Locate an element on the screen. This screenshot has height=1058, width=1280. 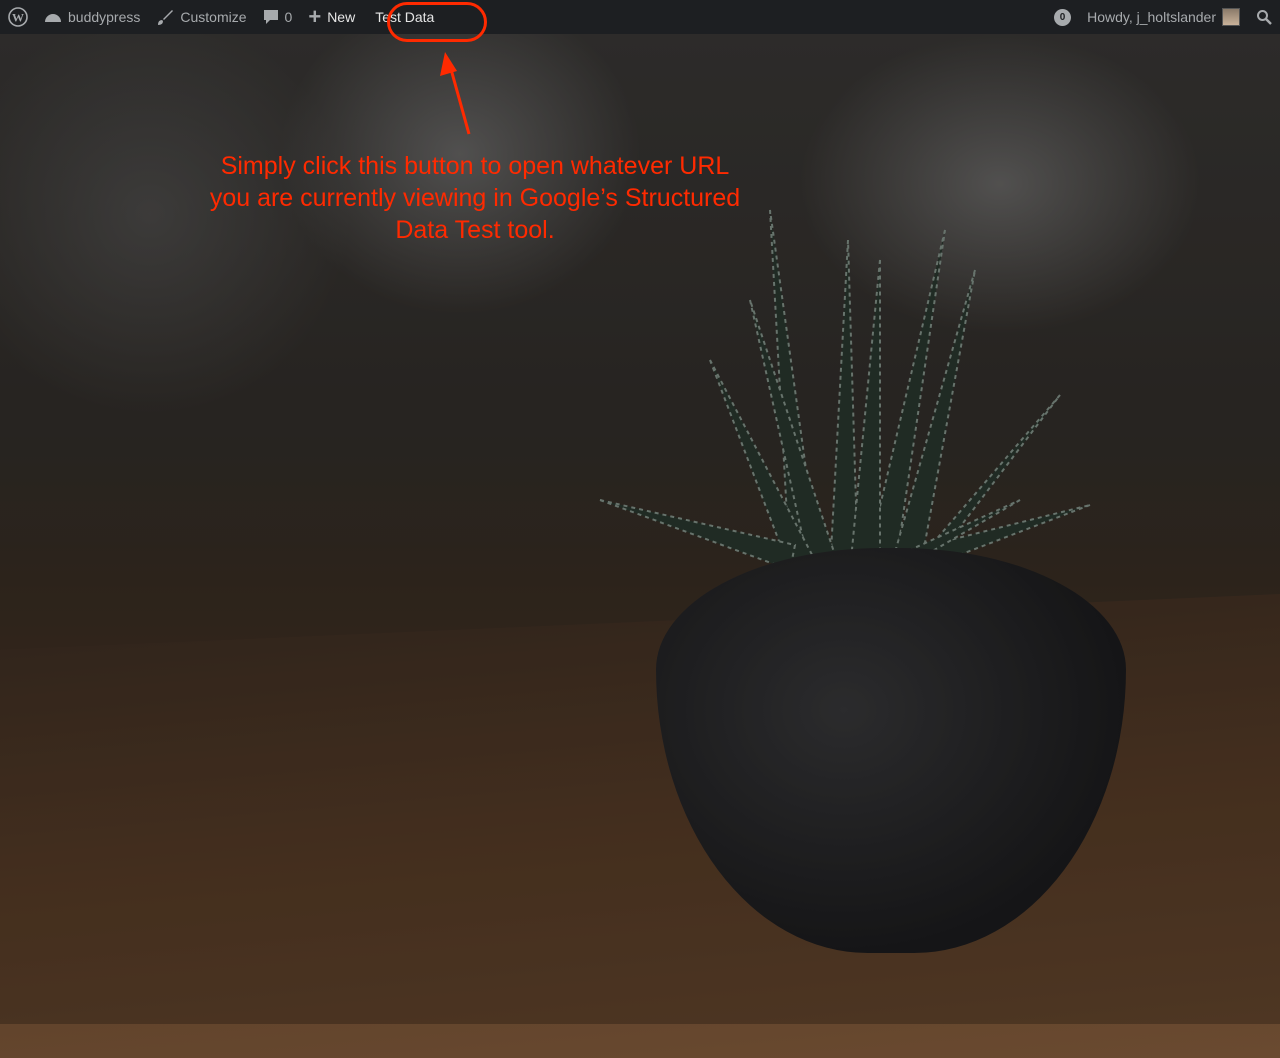
annotation-arrow-icon is located at coordinates (455, 93).